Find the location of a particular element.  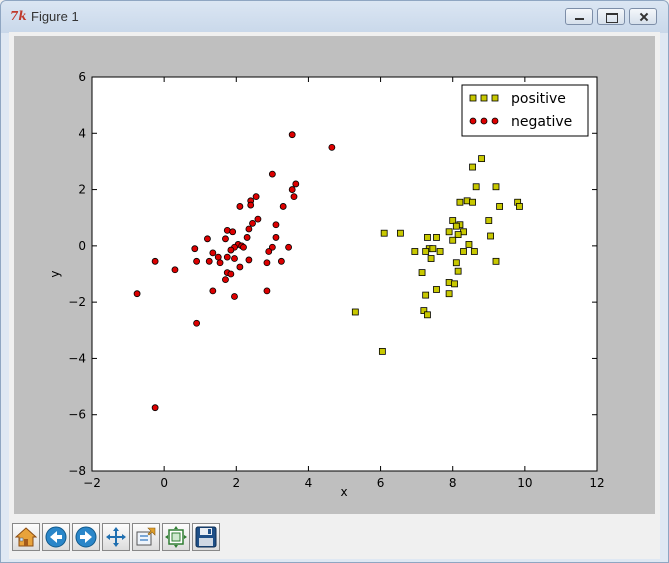

x-tick-label: −2 is located at coordinates (92, 483).